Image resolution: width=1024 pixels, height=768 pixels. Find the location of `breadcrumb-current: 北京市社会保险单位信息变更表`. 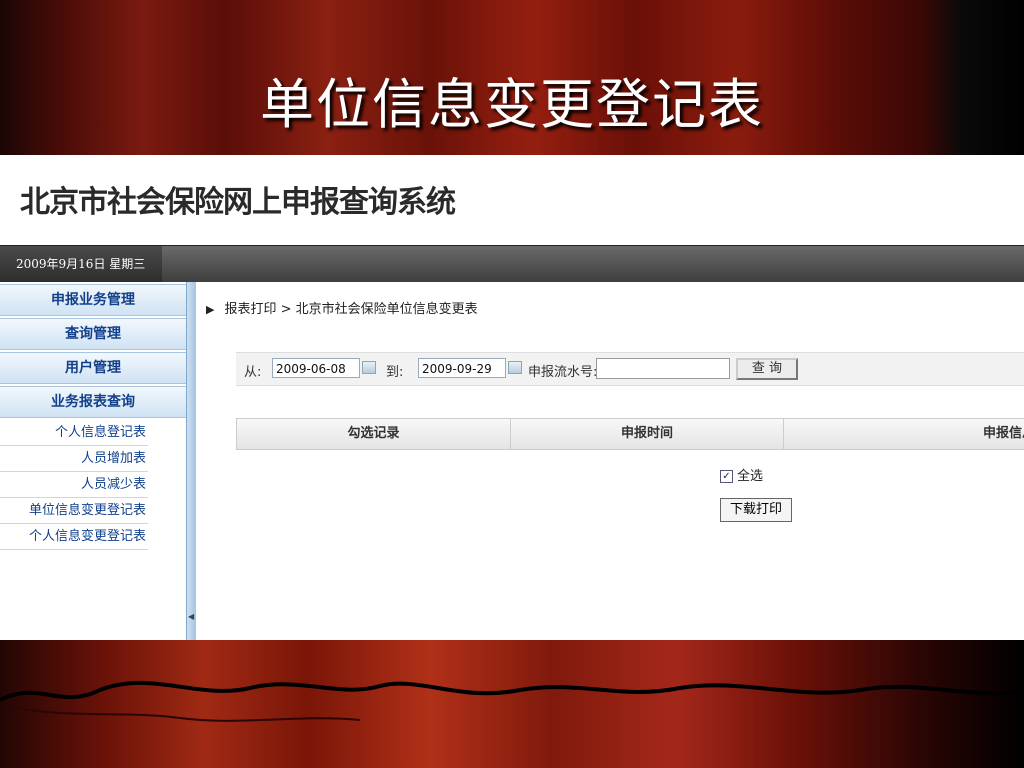

breadcrumb-current: 北京市社会保险单位信息变更表 is located at coordinates (386, 309).